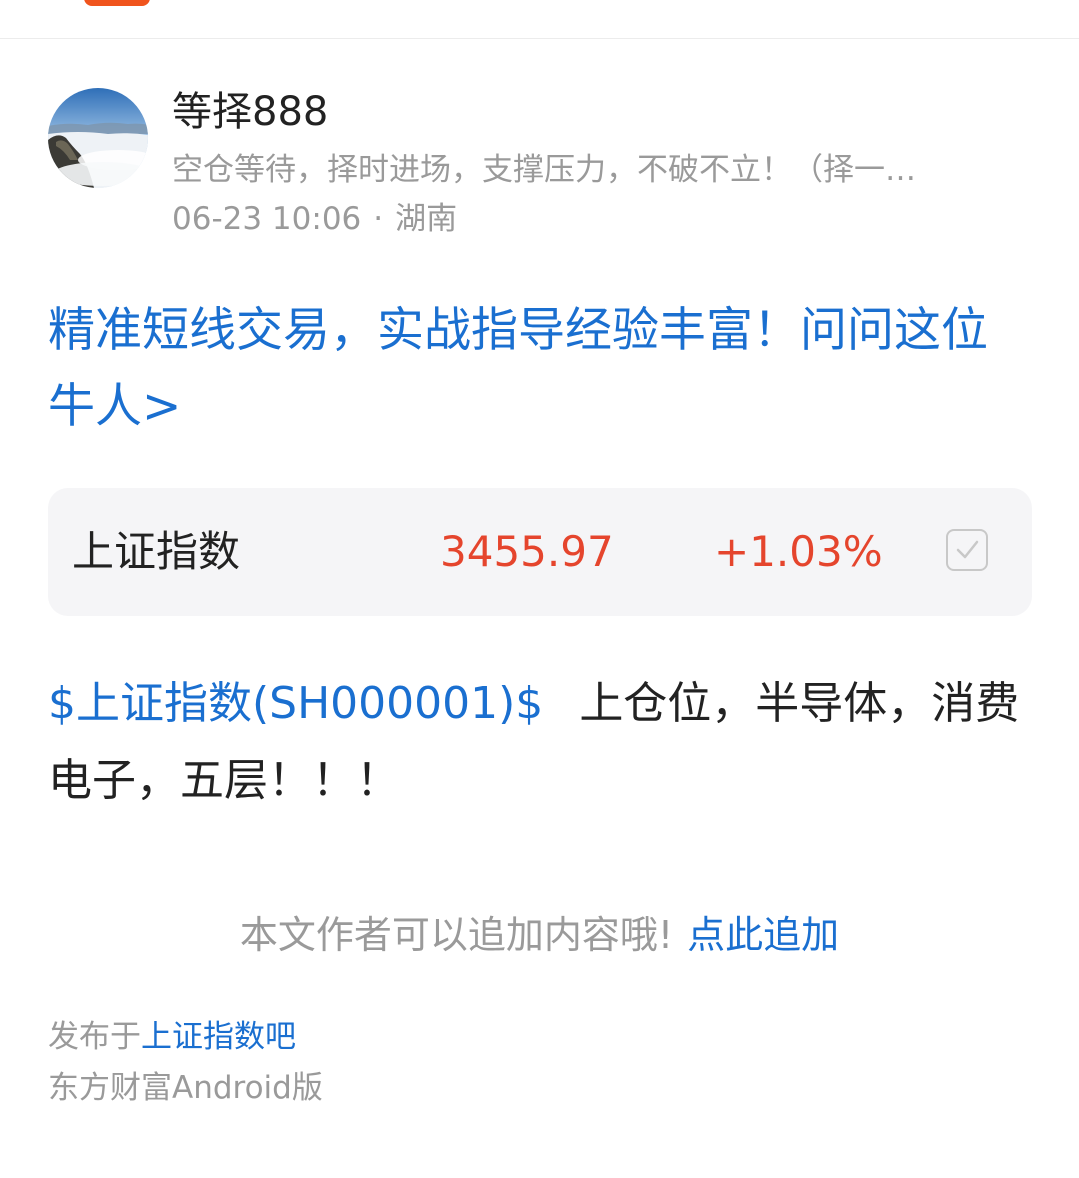 This screenshot has height=1178, width=1079. Describe the element at coordinates (94, 1037) in the screenshot. I see `published-prefix: 发布于` at that location.